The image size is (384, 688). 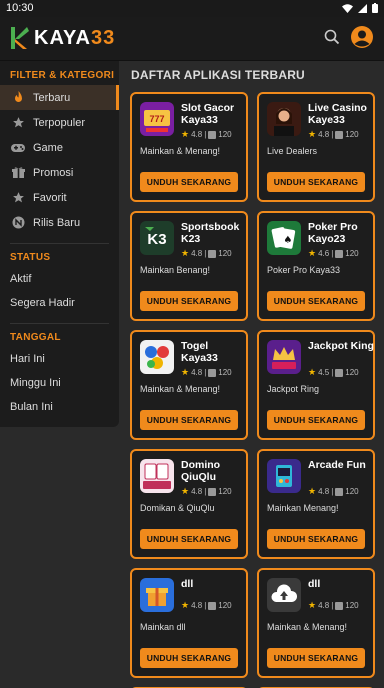 I want to click on gamepad-icon, so click(x=18, y=148).